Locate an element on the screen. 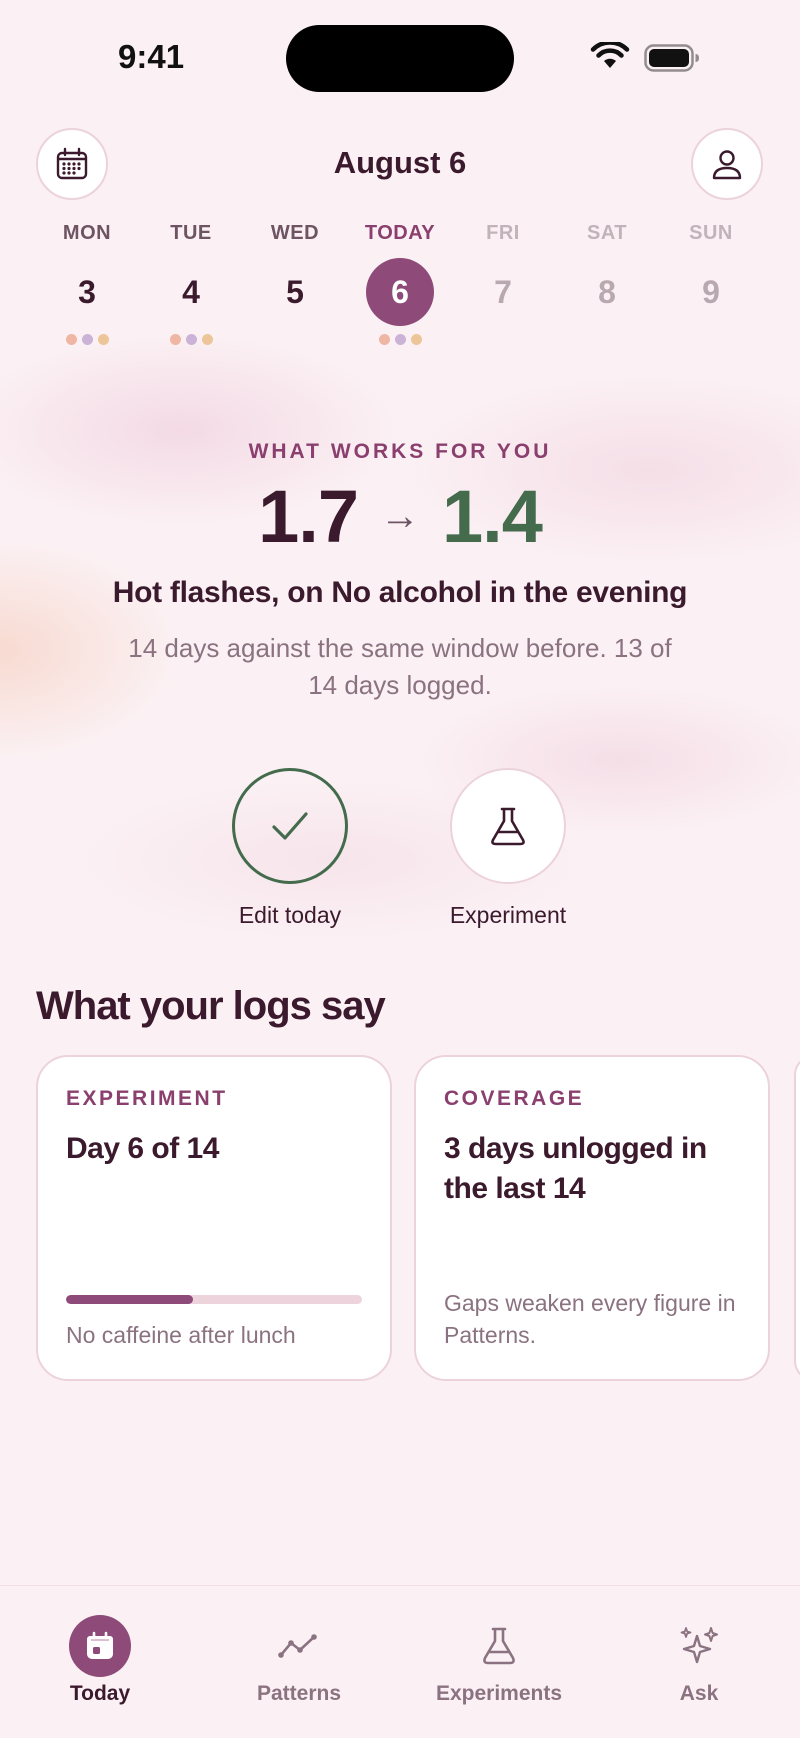 Image resolution: width=800 pixels, height=1738 pixels. edit-today-button: Edit today is located at coordinates (290, 848).